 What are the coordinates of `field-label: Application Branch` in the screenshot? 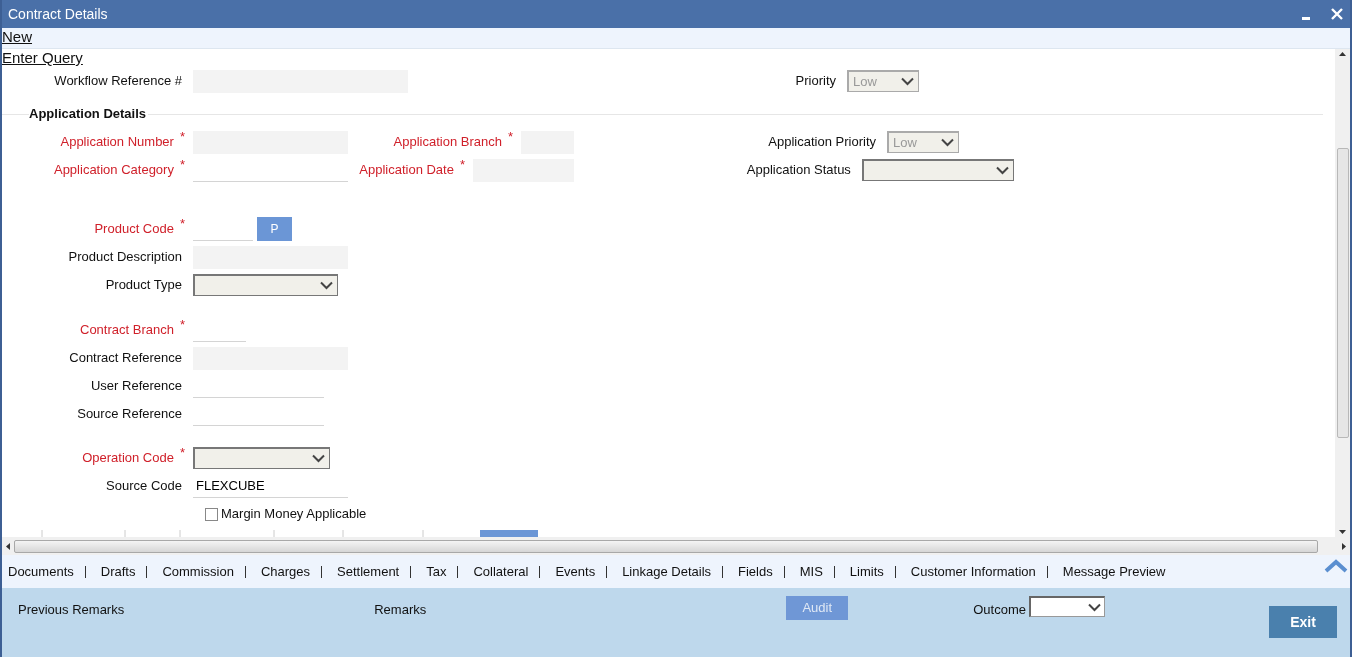 It's located at (448, 142).